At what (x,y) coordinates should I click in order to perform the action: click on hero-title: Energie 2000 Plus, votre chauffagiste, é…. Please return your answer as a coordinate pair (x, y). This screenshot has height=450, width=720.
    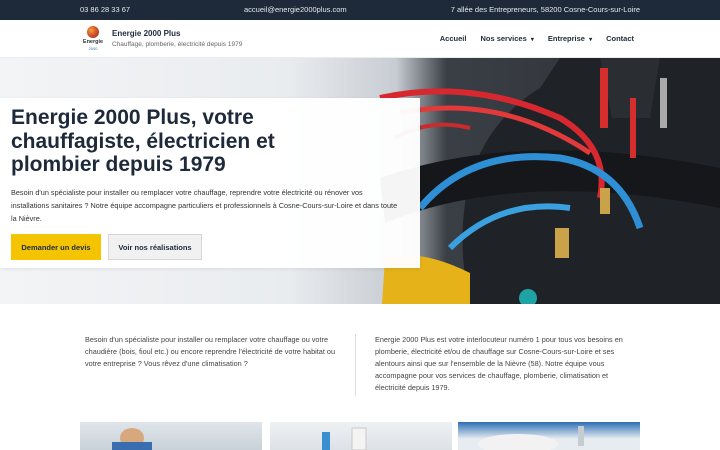
    Looking at the image, I should click on (143, 141).